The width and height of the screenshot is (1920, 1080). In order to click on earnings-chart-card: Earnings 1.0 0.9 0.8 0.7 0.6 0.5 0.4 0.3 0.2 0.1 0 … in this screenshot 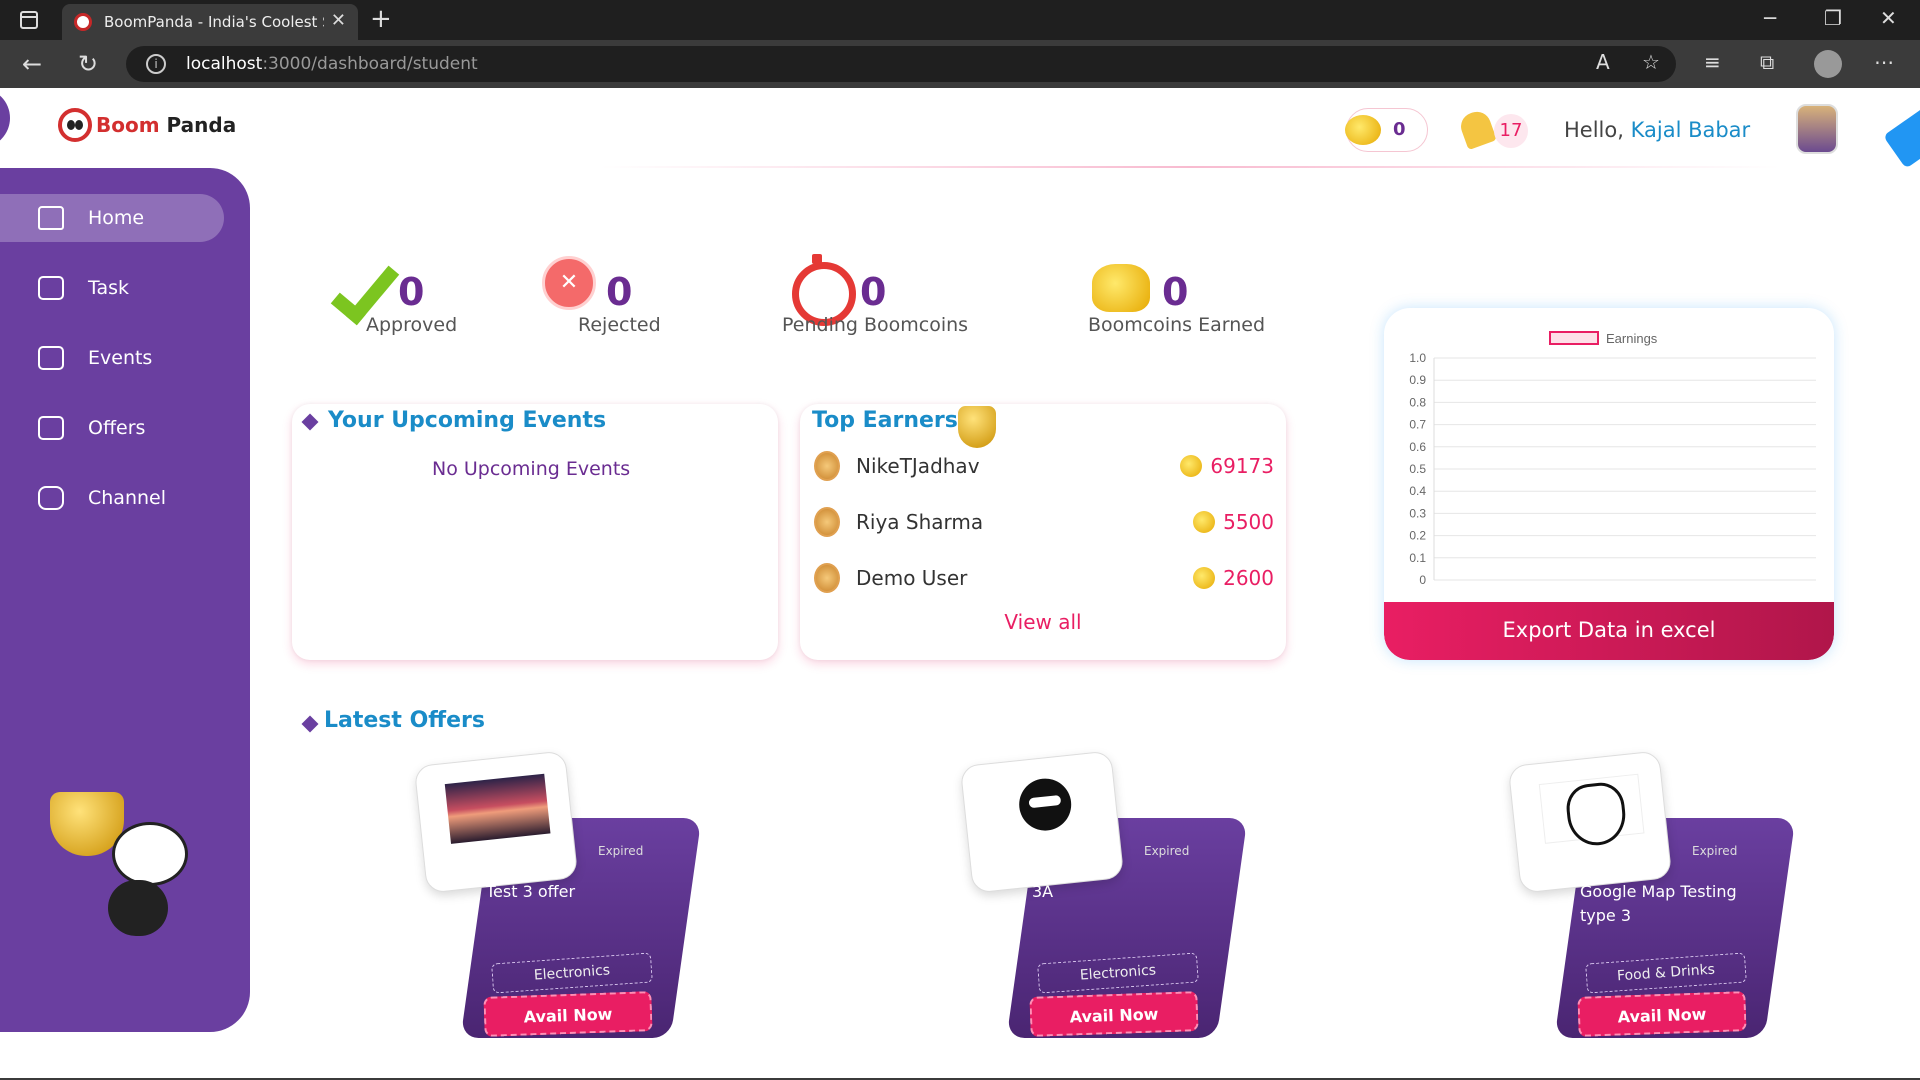, I will do `click(1609, 484)`.